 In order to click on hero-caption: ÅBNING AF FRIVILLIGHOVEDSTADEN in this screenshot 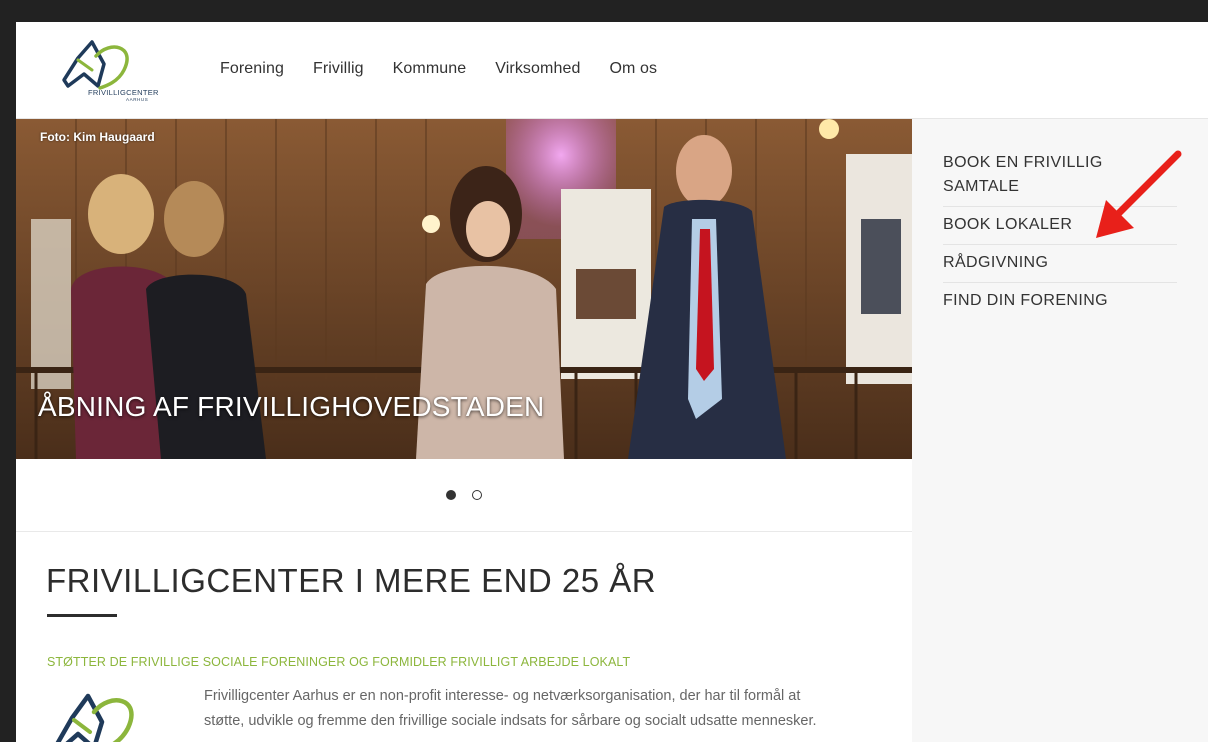, I will do `click(291, 407)`.